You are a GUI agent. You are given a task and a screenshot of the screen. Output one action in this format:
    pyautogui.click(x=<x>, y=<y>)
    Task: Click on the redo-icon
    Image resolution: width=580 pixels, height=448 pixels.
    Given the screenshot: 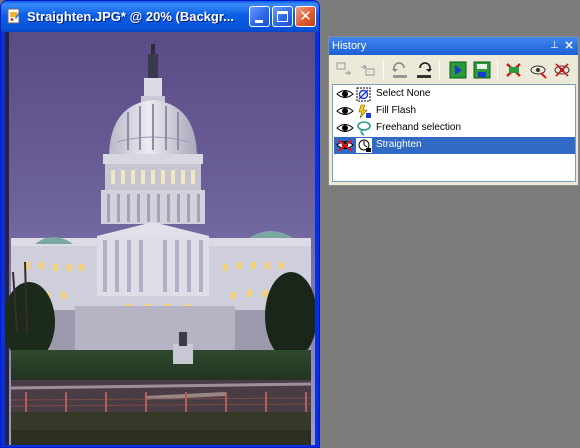 What is the action you would take?
    pyautogui.click(x=424, y=70)
    